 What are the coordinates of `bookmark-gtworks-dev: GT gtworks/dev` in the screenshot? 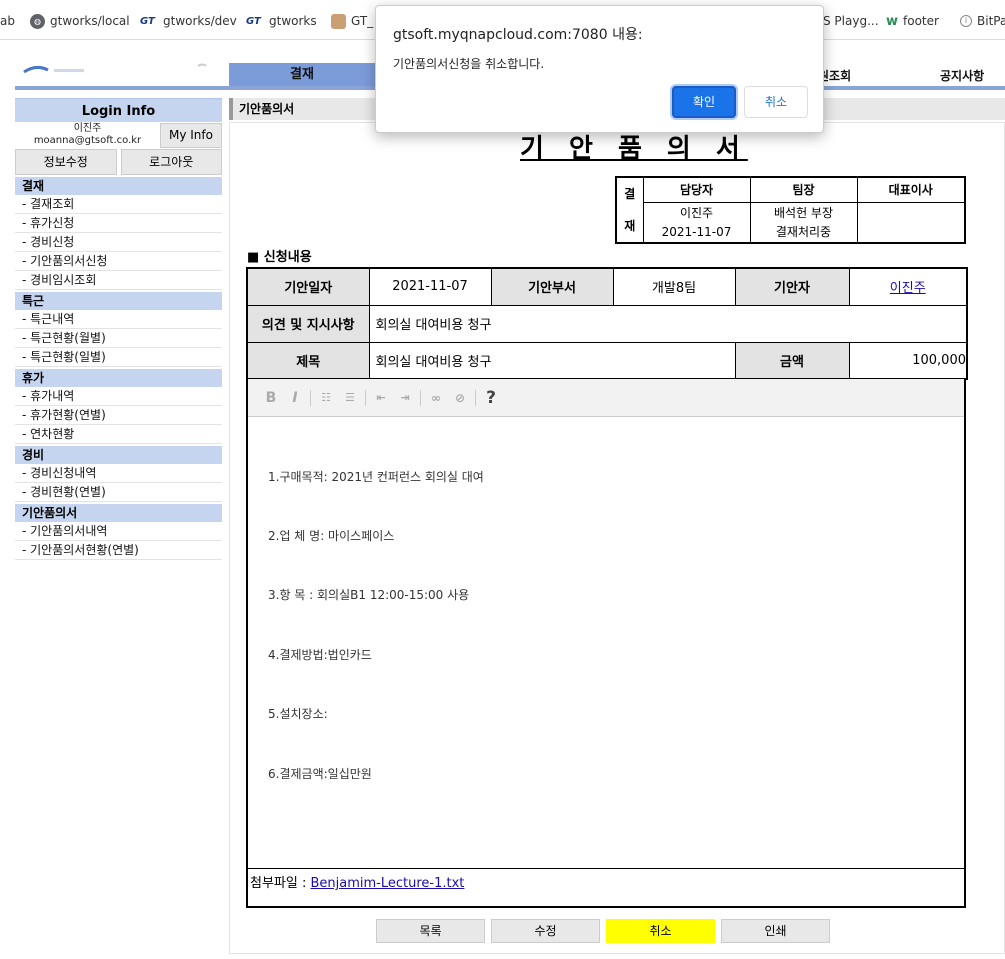 It's located at (188, 21).